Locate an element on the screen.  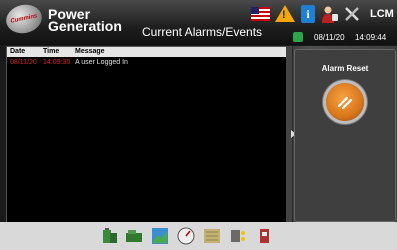
header-date: 08/11/20 is located at coordinates (329, 37).